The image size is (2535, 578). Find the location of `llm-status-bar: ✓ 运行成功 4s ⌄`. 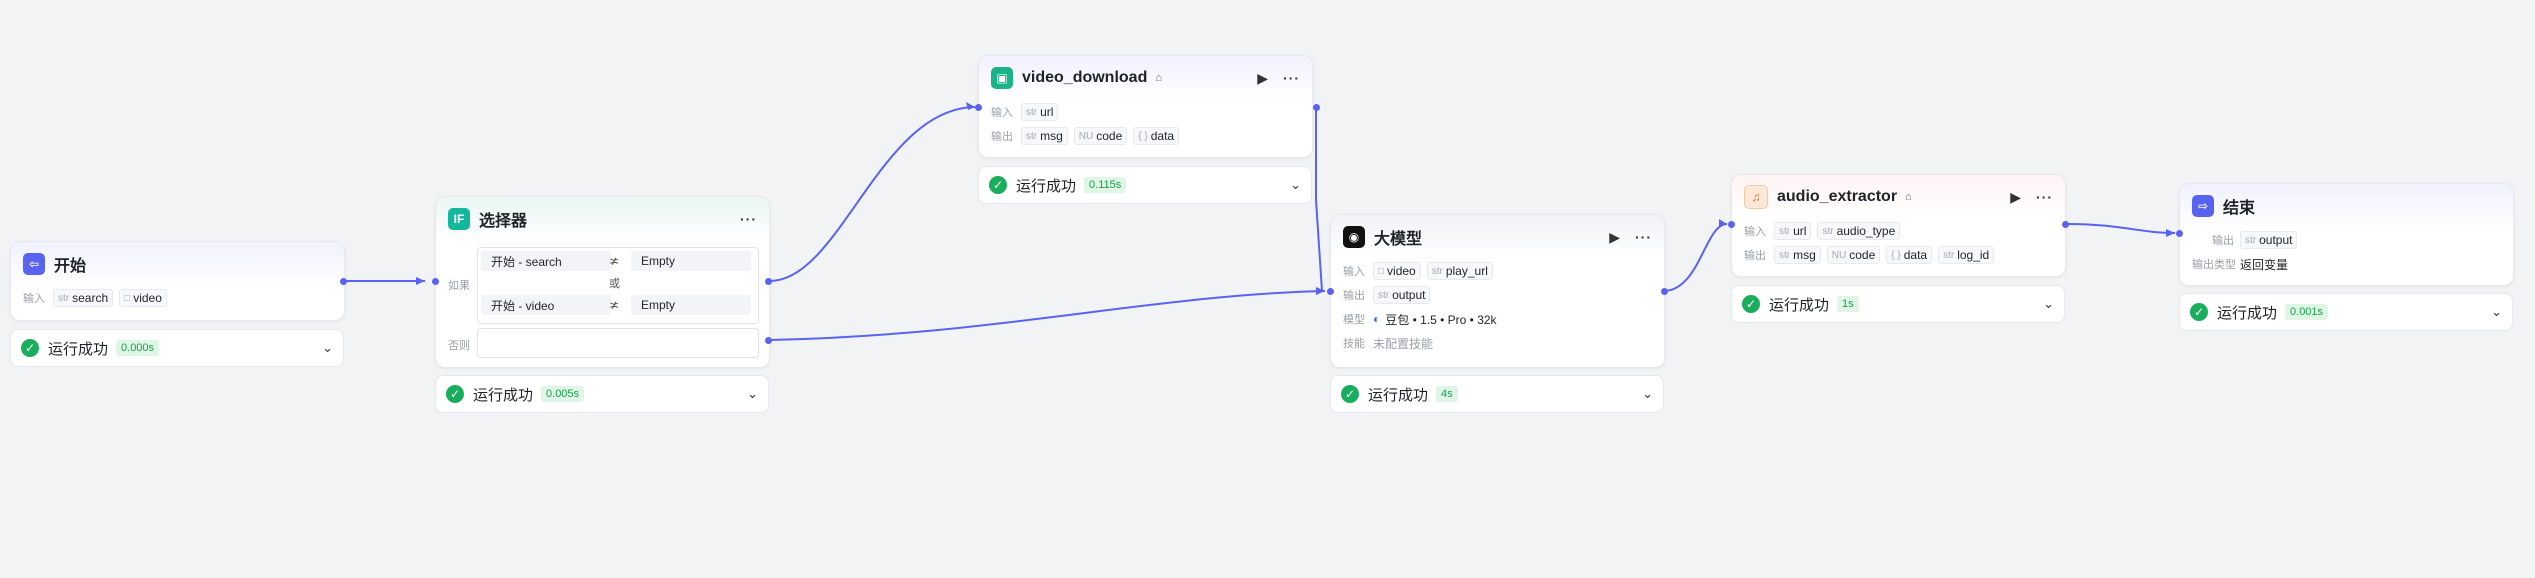

llm-status-bar: ✓ 运行成功 4s ⌄ is located at coordinates (1497, 394).